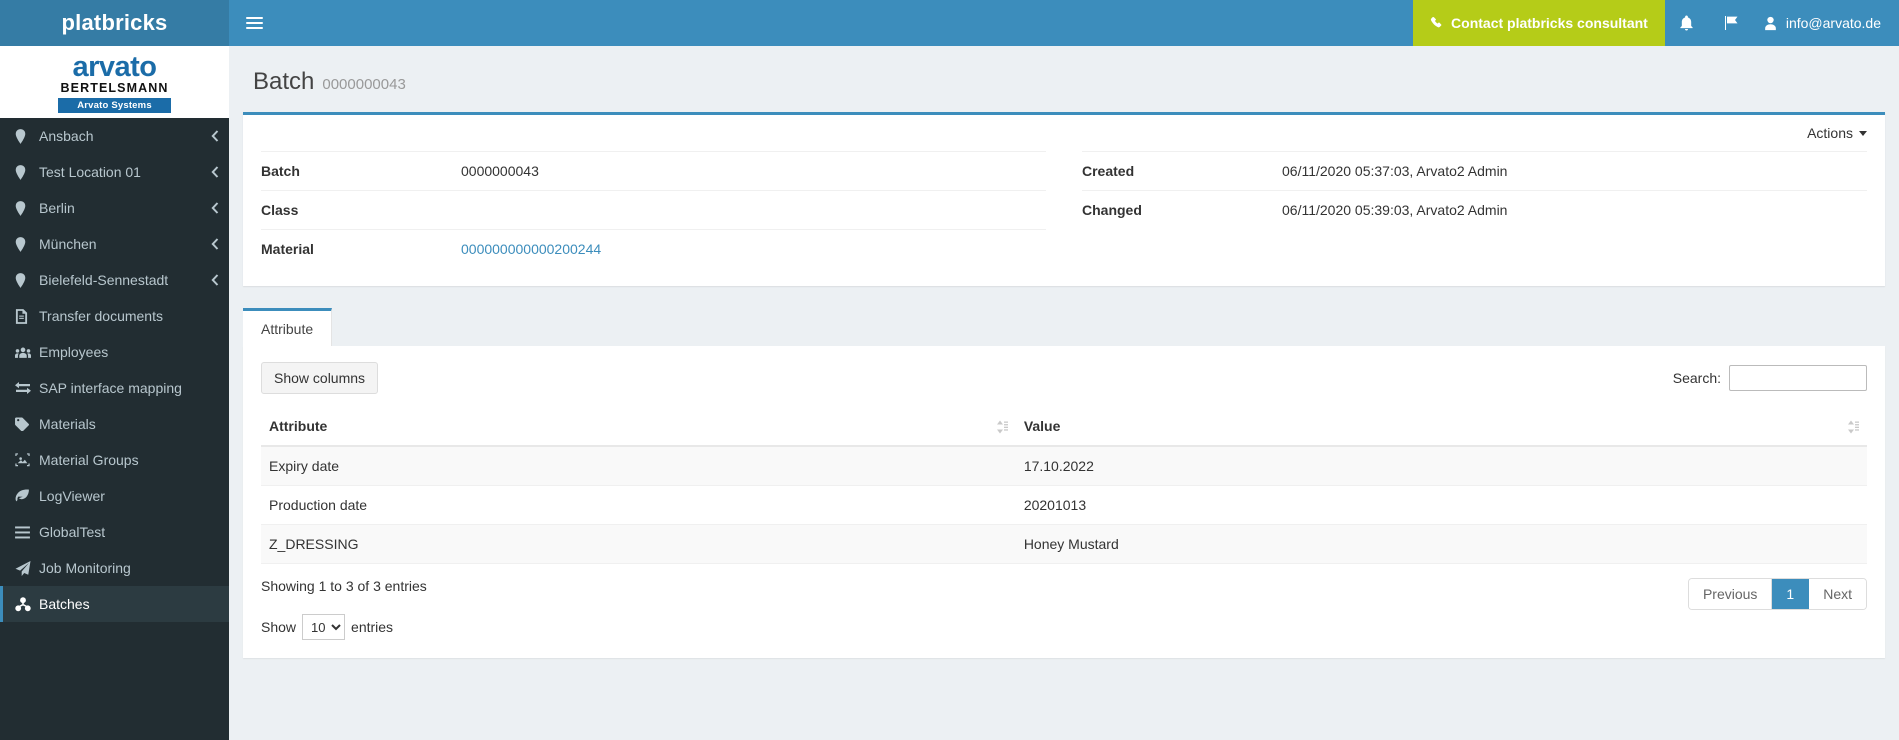 The image size is (1899, 740). I want to click on sidebar-item-label: Material Groups, so click(89, 460).